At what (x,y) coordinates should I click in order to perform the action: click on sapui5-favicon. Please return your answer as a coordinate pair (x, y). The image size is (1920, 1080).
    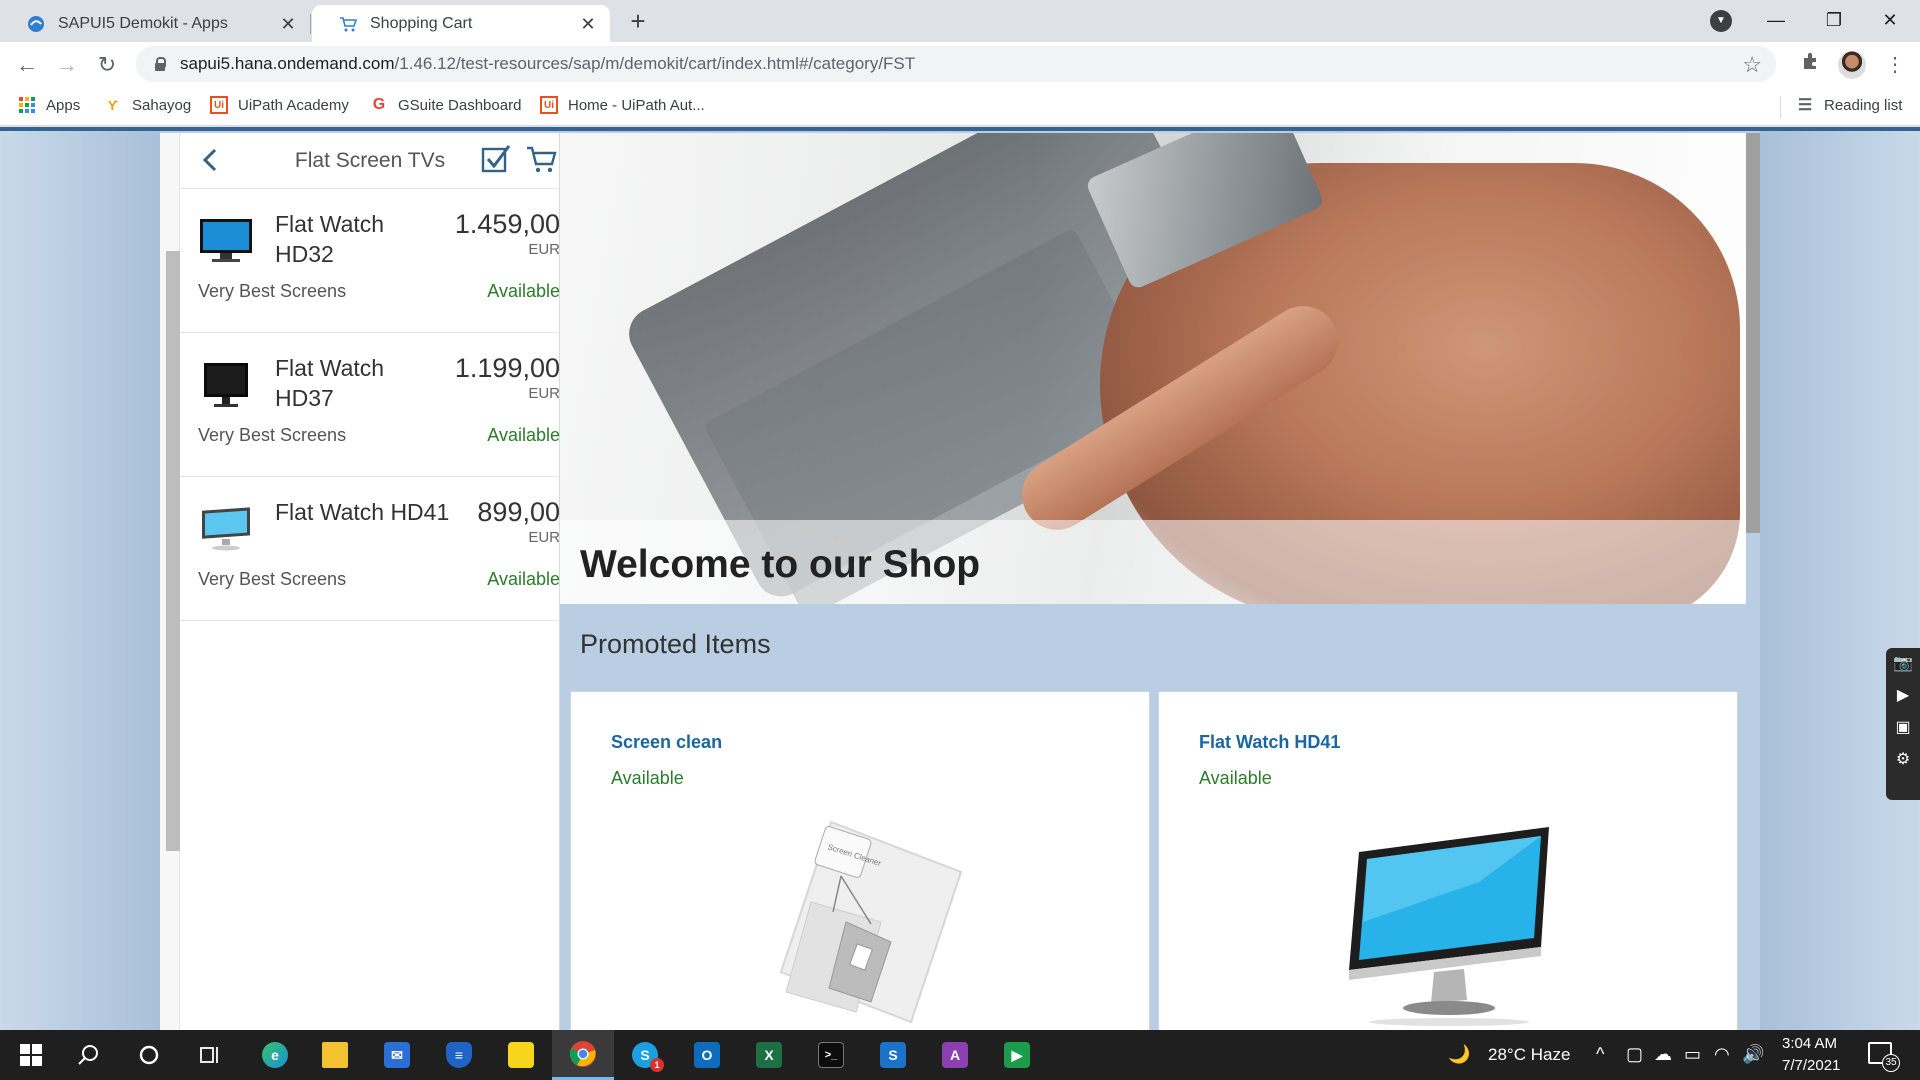
    Looking at the image, I should click on (36, 24).